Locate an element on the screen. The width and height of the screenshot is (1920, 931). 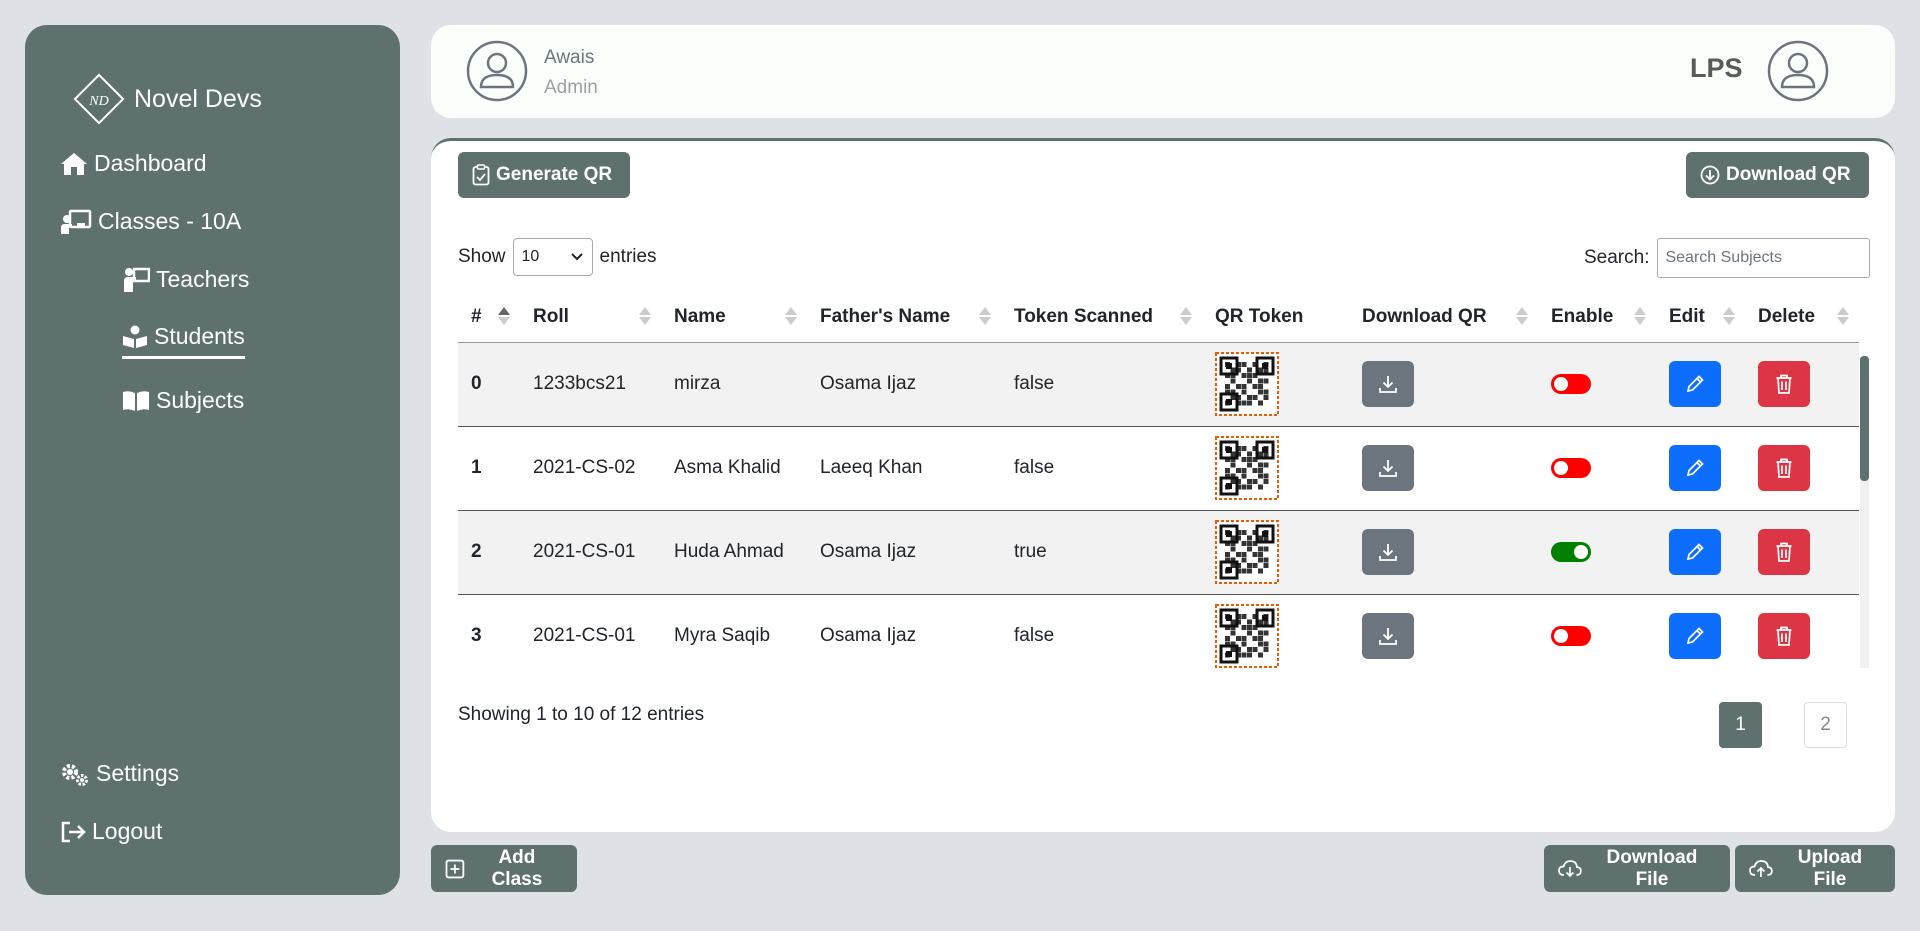
cell-index: 3 is located at coordinates (489, 631).